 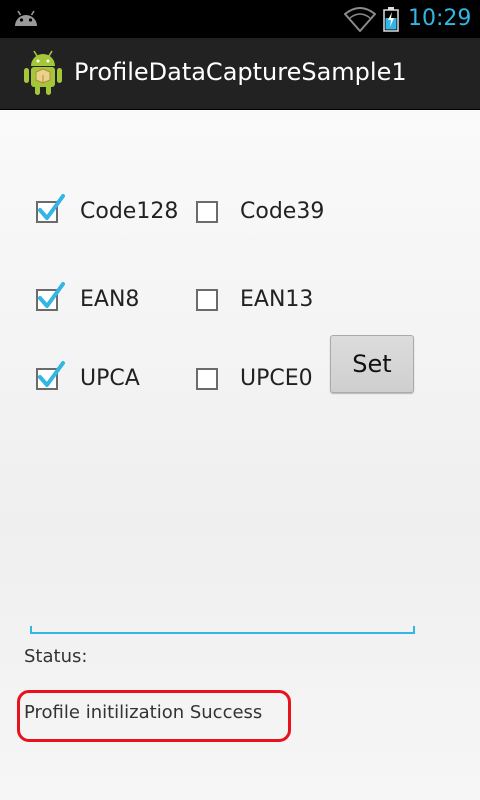 What do you see at coordinates (414, 630) in the screenshot?
I see `text-field-right-tick` at bounding box center [414, 630].